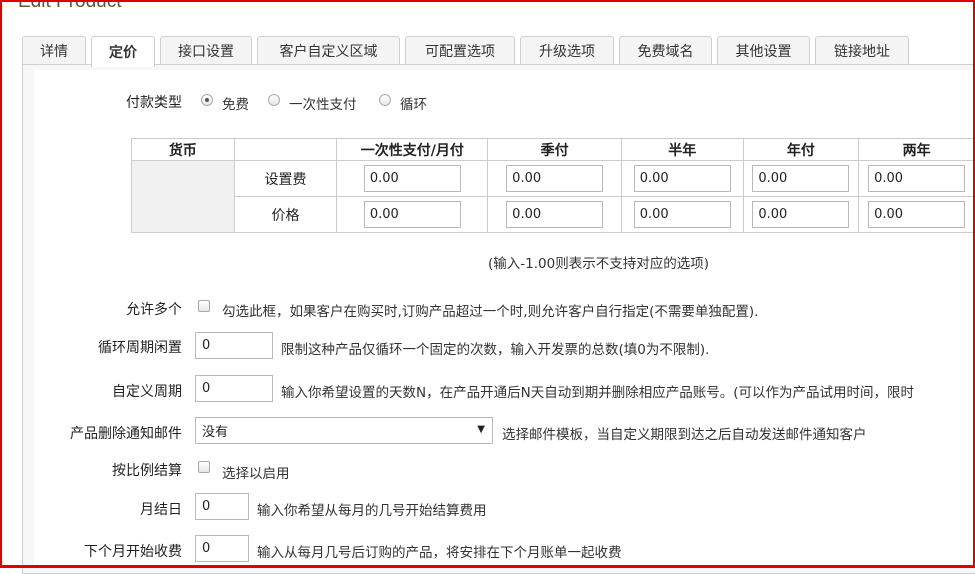  What do you see at coordinates (274, 100) in the screenshot?
I see `radio-onetime` at bounding box center [274, 100].